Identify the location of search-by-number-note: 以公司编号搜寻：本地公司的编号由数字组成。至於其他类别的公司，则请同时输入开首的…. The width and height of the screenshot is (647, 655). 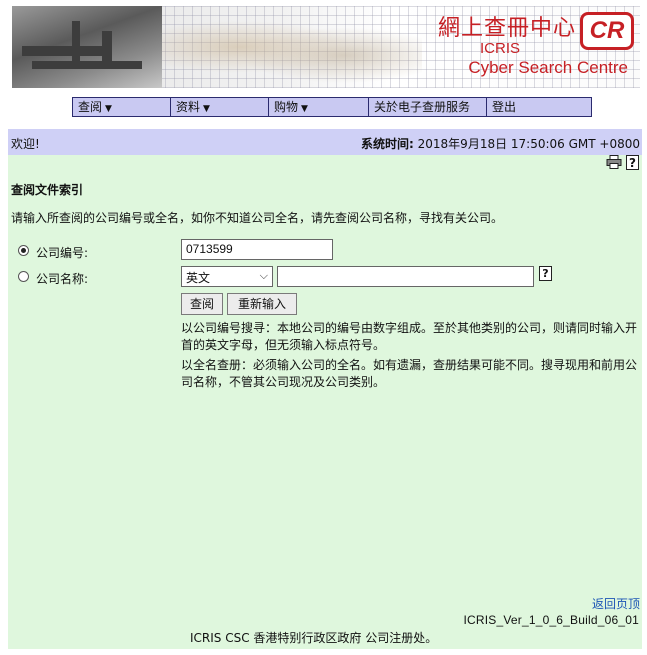
(409, 336).